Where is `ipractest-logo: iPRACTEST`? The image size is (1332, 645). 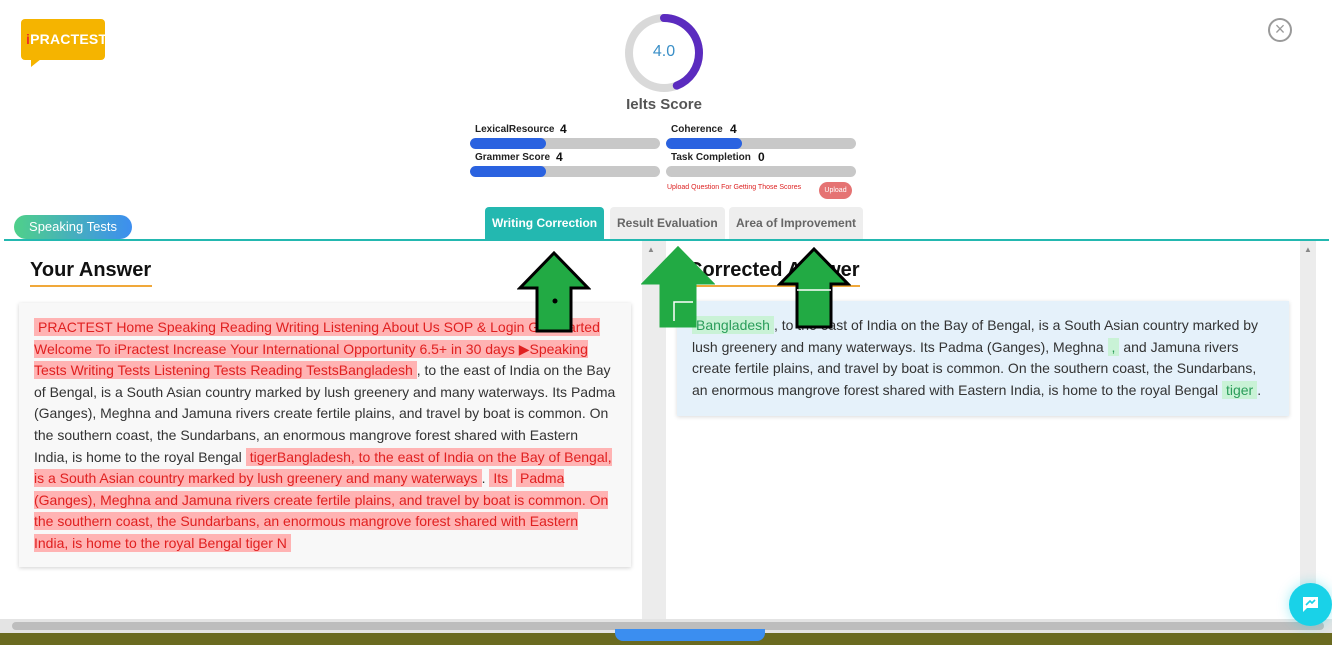 ipractest-logo: iPRACTEST is located at coordinates (64, 43).